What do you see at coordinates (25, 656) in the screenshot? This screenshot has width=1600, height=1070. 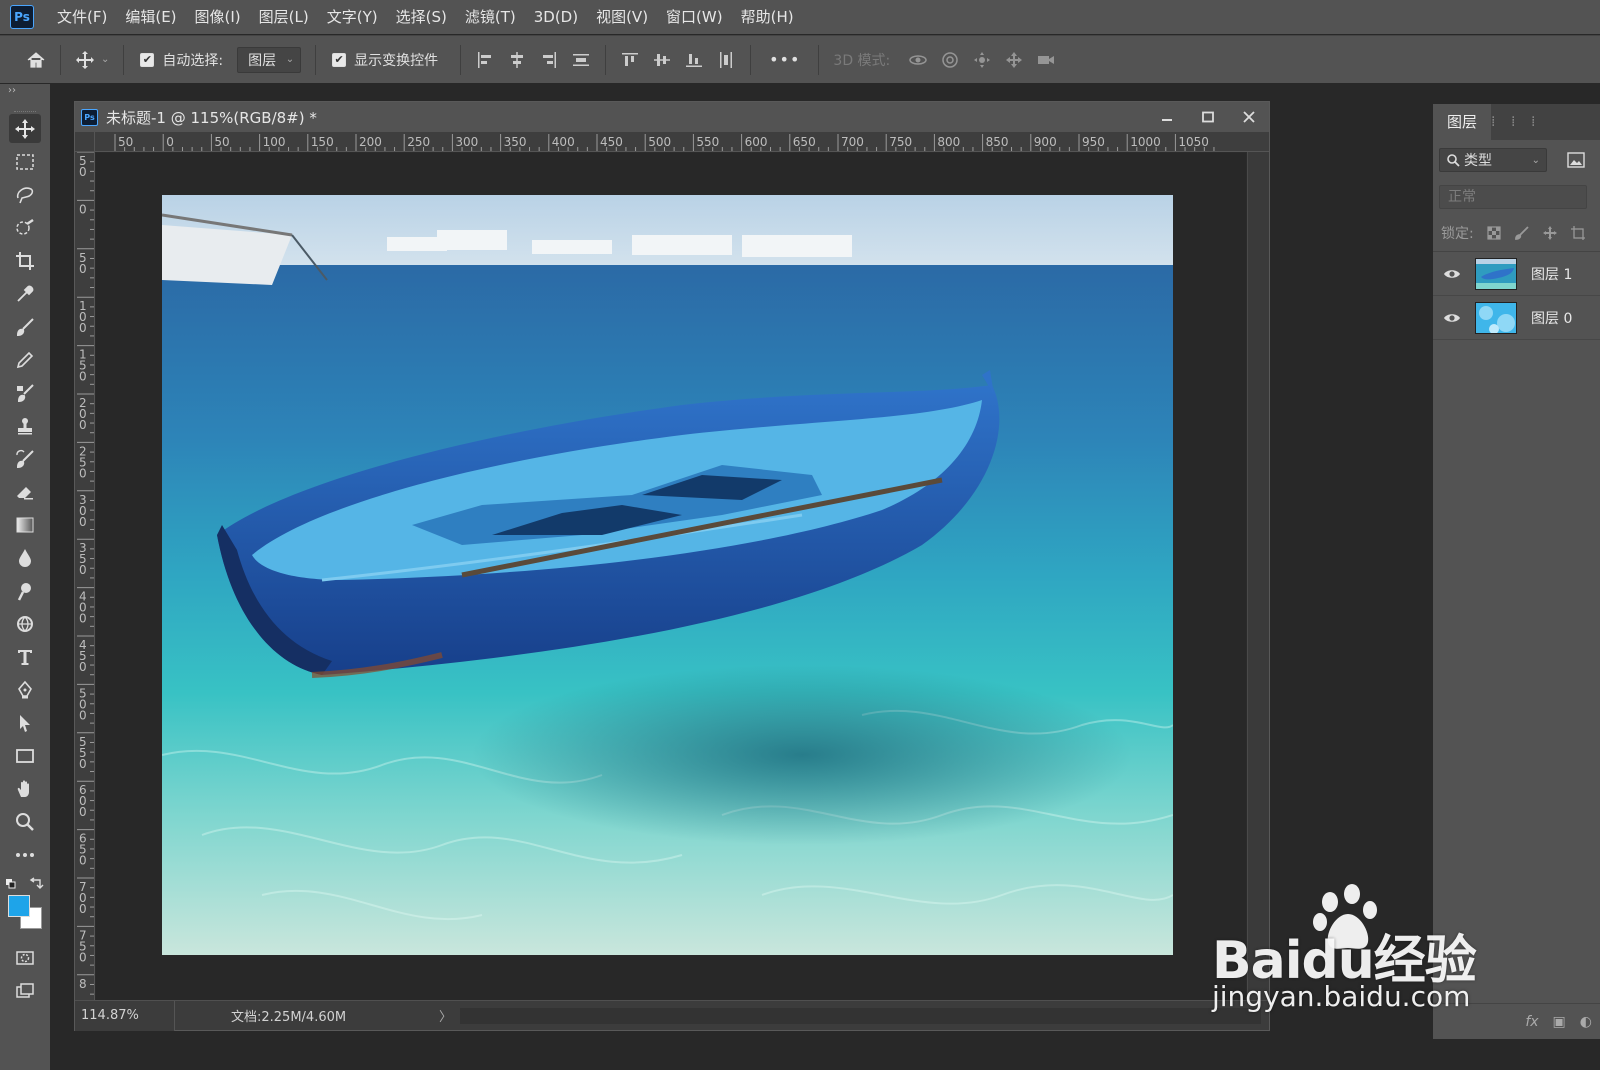 I see `type-tool` at bounding box center [25, 656].